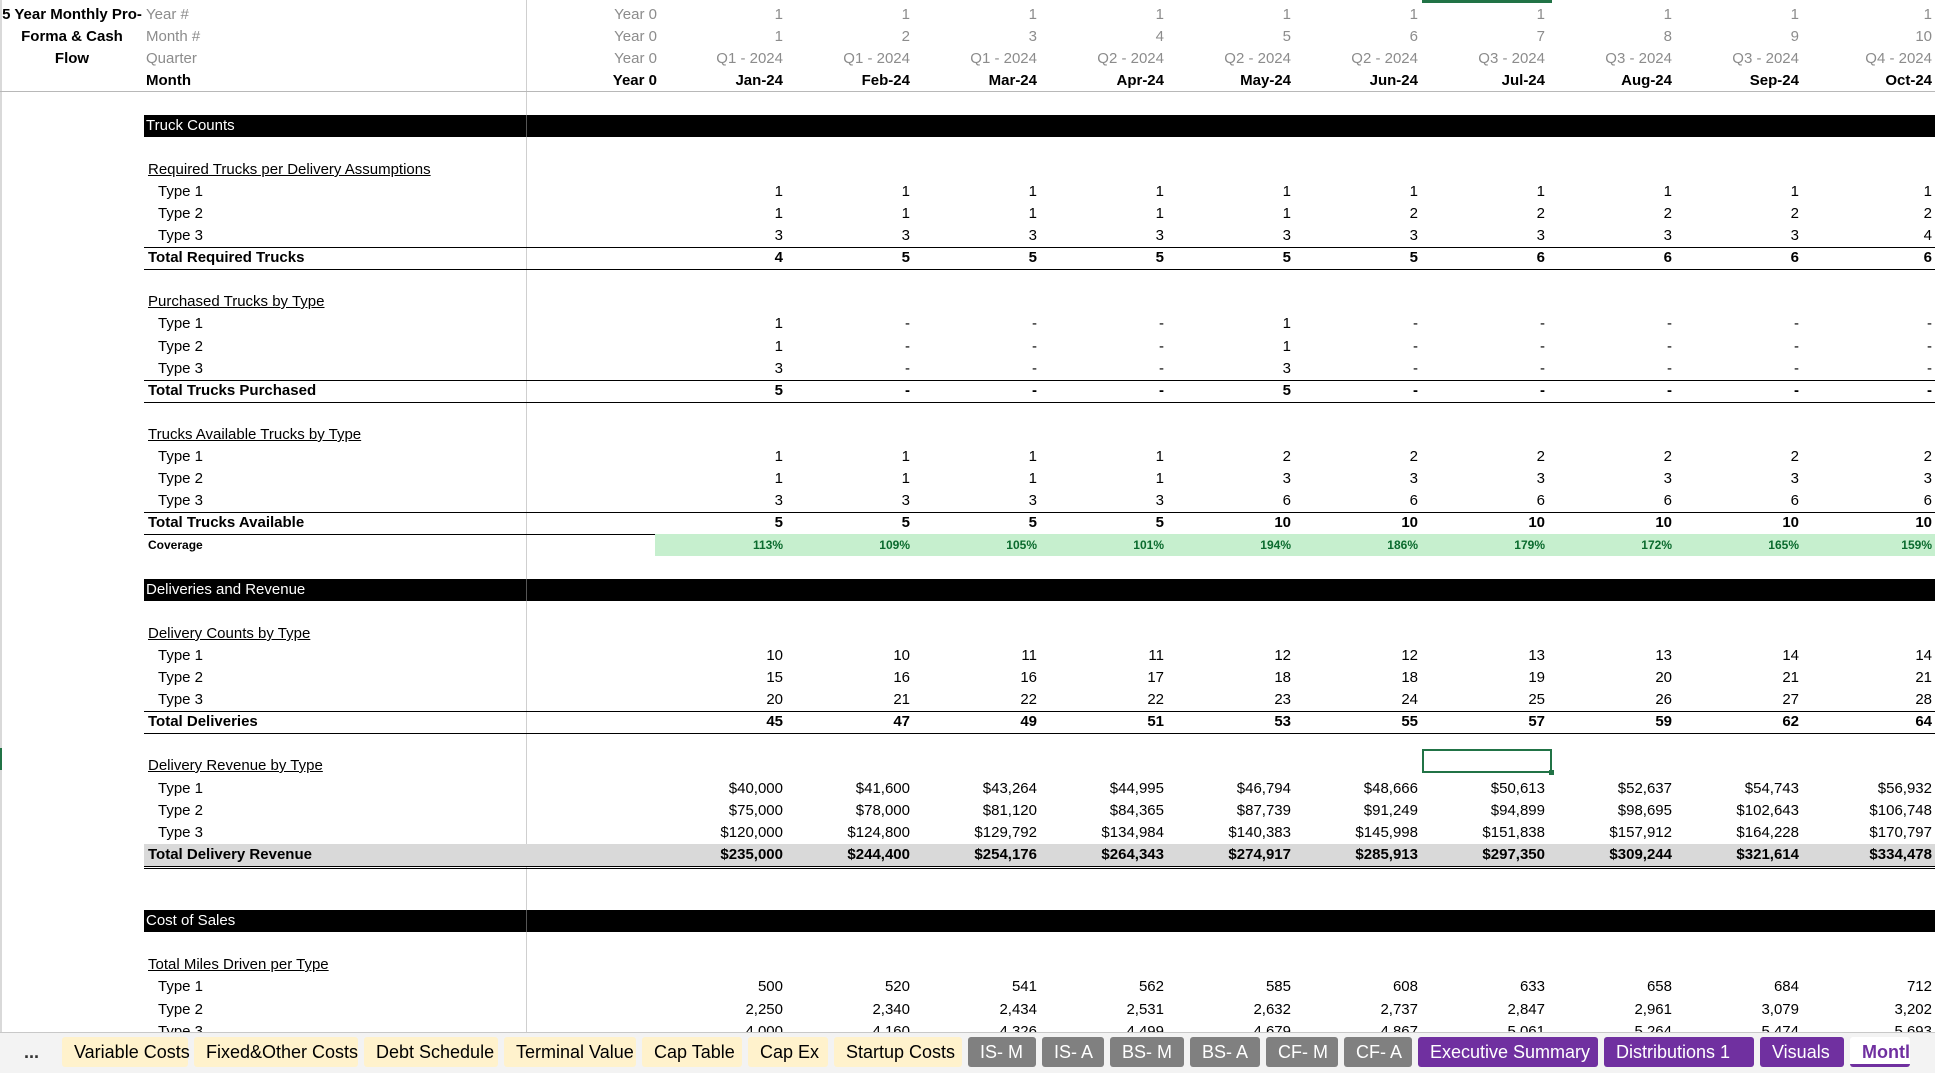  I want to click on cell: 684, so click(1739, 987).